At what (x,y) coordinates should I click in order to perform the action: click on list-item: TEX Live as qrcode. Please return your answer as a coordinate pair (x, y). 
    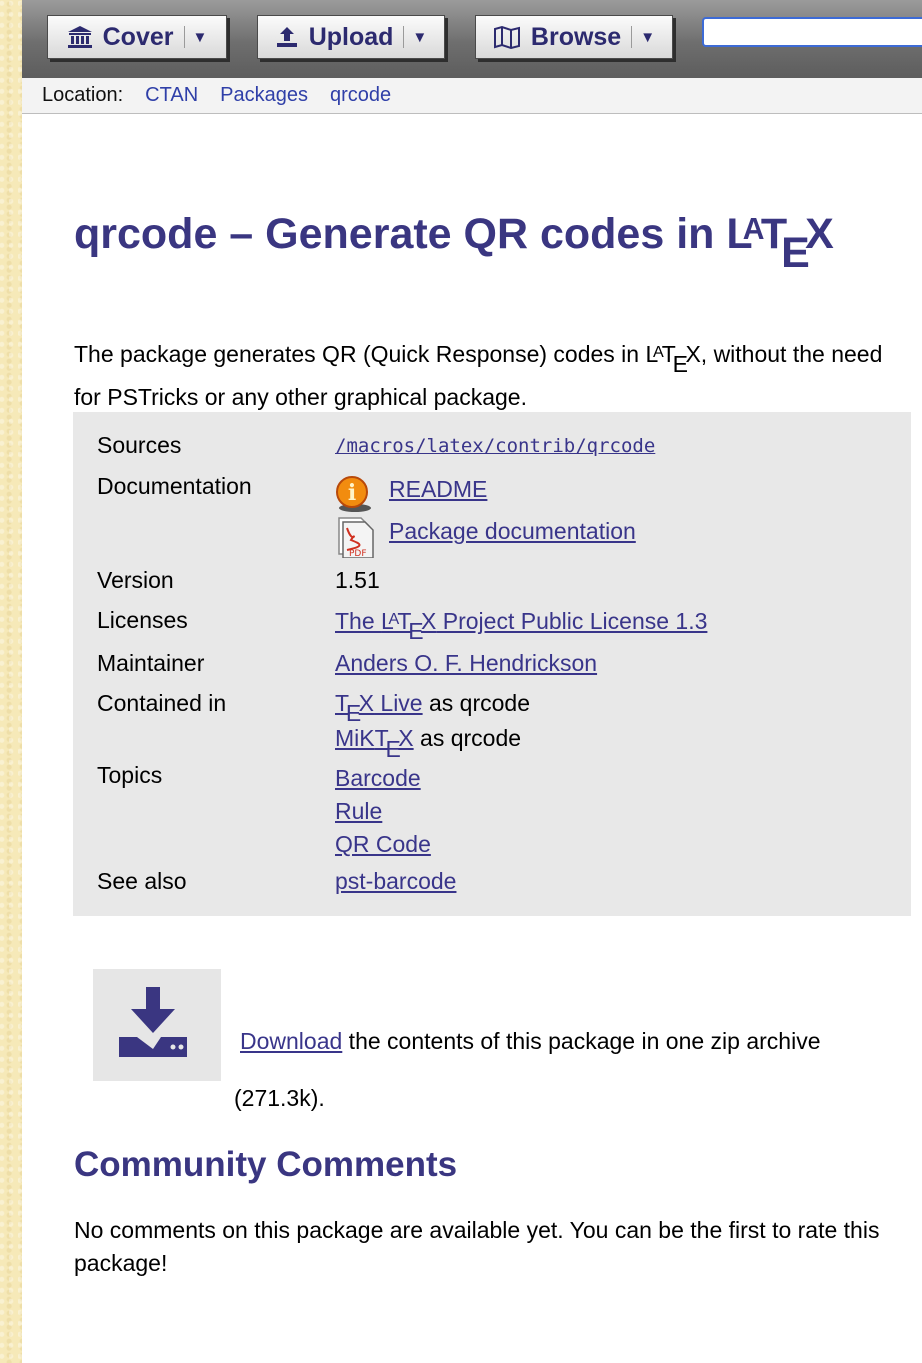
    Looking at the image, I should click on (433, 708).